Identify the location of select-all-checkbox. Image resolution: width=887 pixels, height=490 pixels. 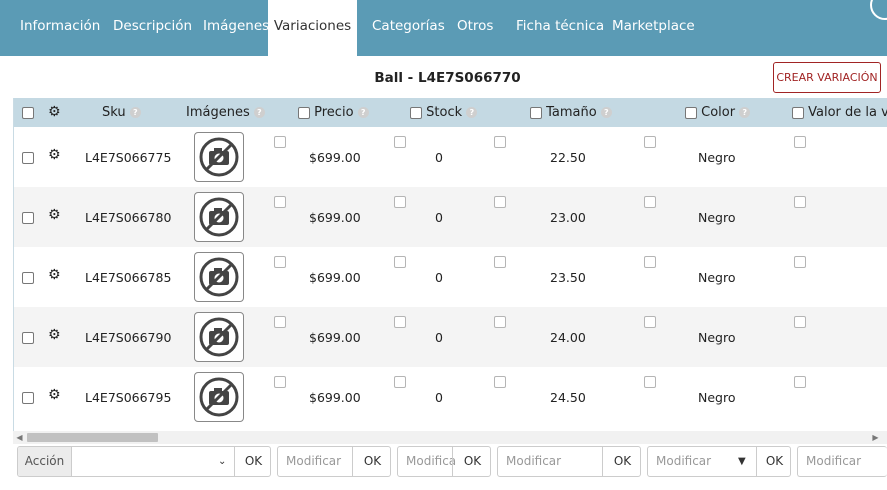
(28, 112).